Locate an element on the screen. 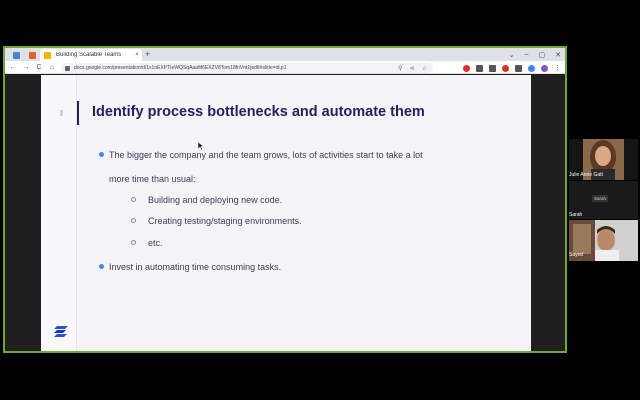  slides-icon is located at coordinates (47, 55).